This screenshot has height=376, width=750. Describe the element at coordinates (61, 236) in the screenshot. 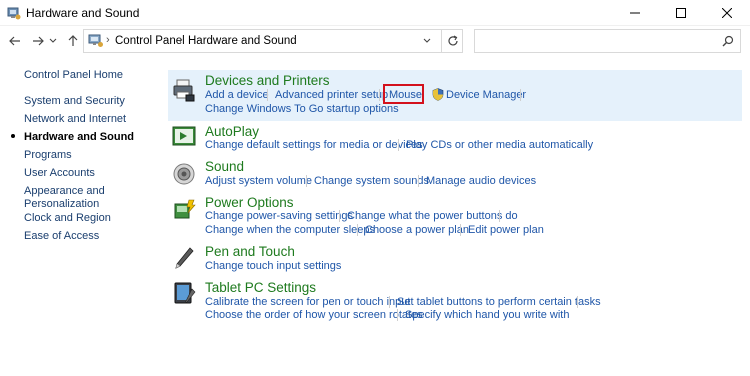

I see `nav-ease-of-access: Ease of Access` at that location.